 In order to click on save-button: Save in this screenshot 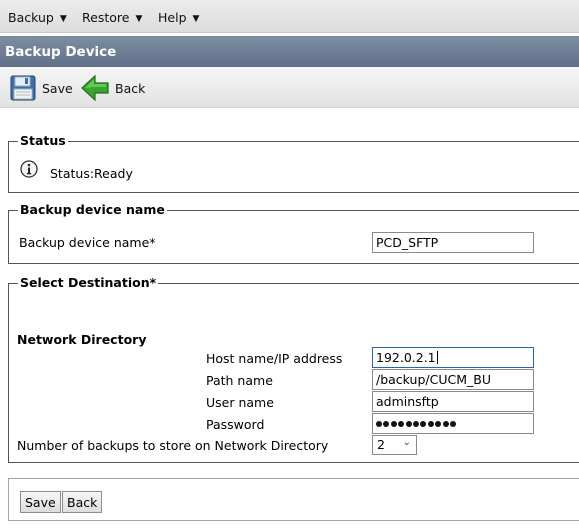, I will do `click(40, 502)`.